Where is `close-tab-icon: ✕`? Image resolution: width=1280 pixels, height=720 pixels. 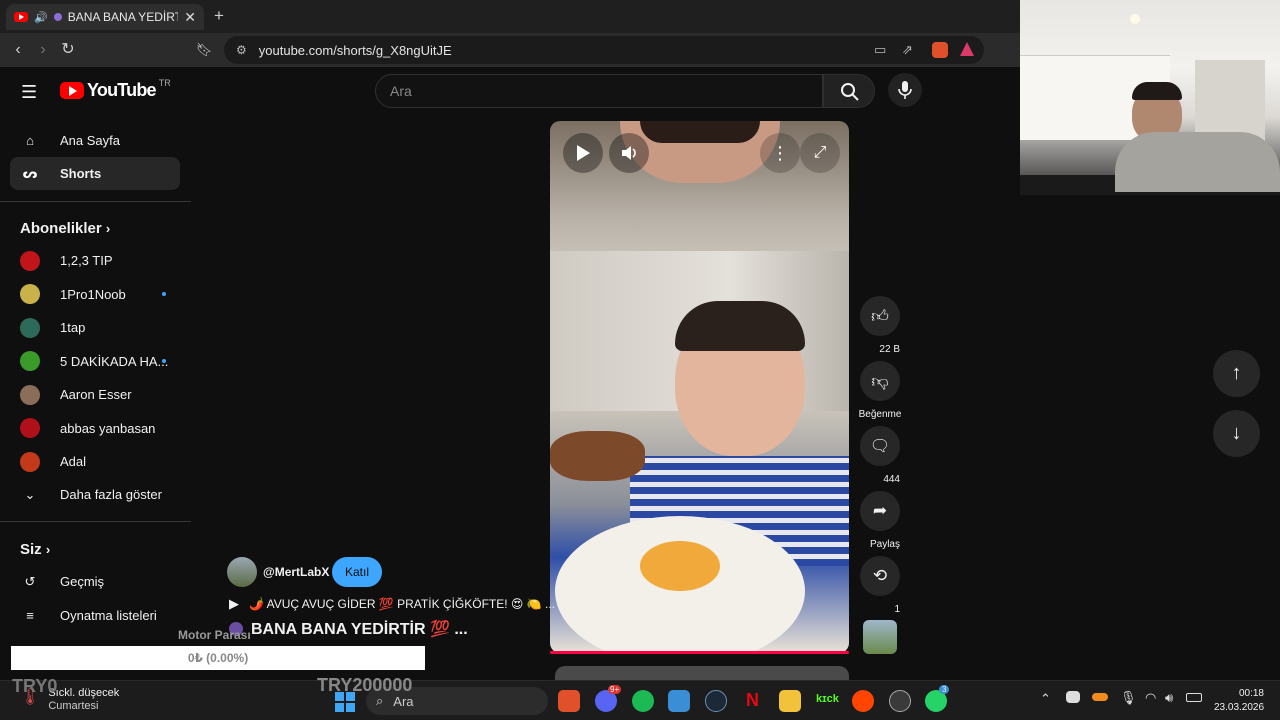
close-tab-icon: ✕ is located at coordinates (190, 17).